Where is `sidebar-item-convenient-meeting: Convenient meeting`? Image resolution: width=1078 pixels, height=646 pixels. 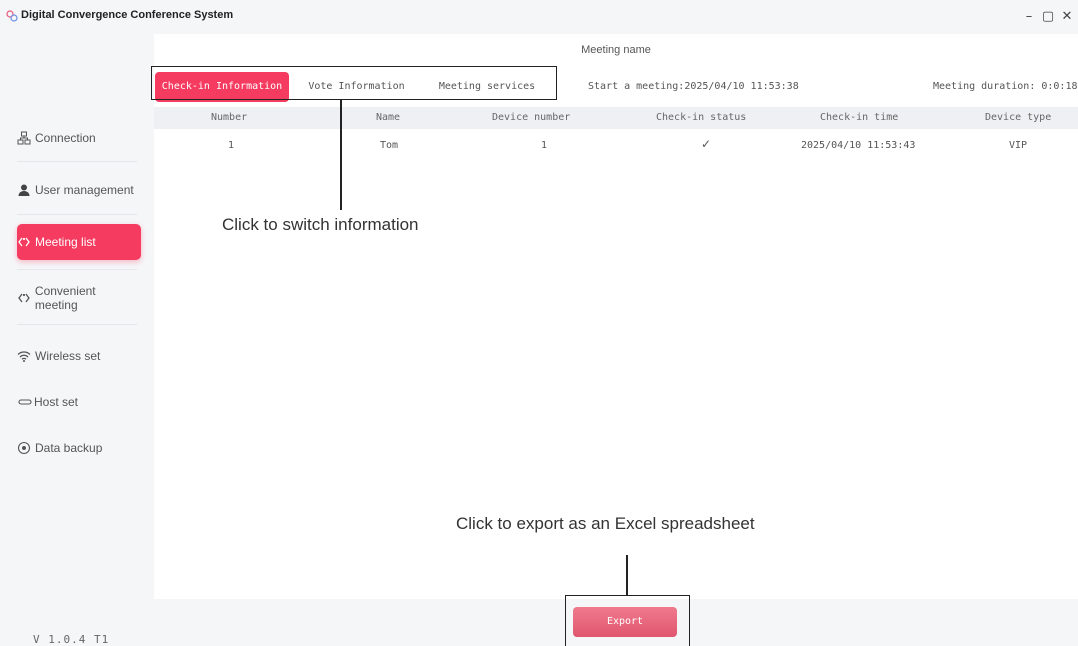
sidebar-item-convenient-meeting: Convenient meeting is located at coordinates (79, 298).